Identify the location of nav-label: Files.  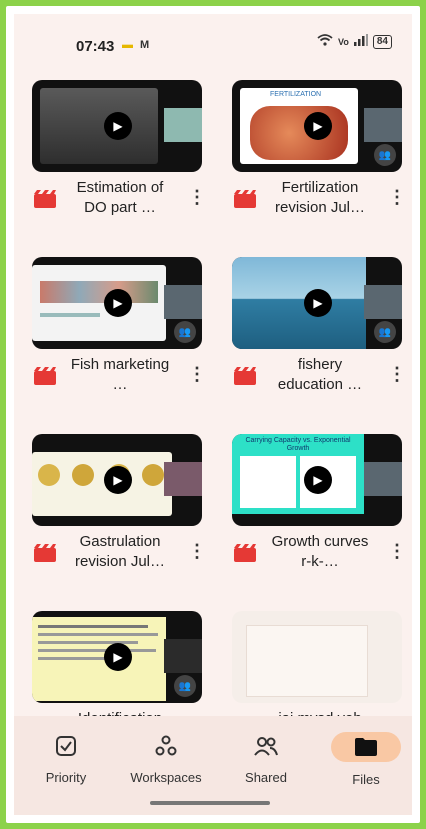
(366, 779).